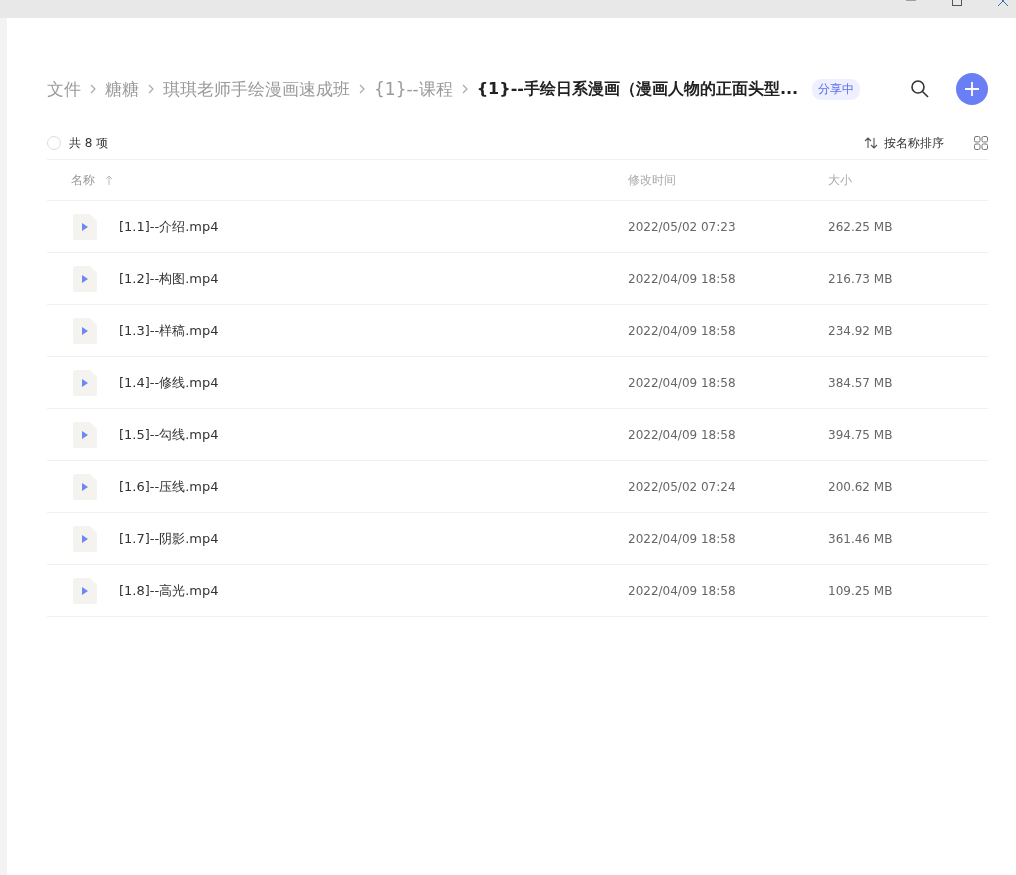 This screenshot has width=1016, height=875. Describe the element at coordinates (169, 538) in the screenshot. I see `file-name: [1.7]--阴影.mp4` at that location.